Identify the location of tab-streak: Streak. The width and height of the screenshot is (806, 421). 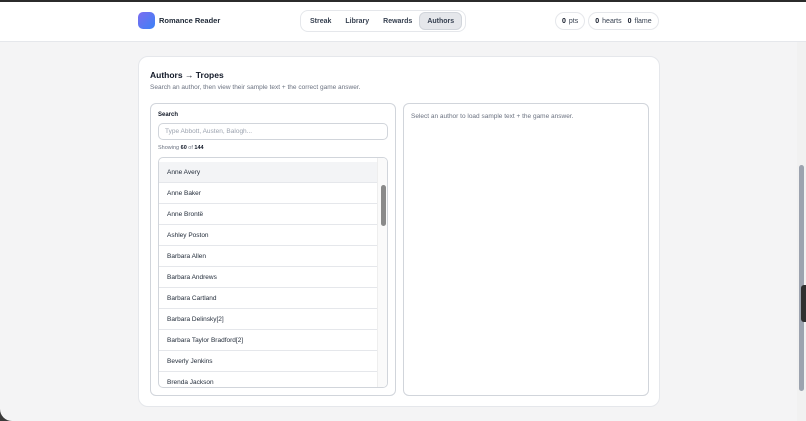
(320, 21).